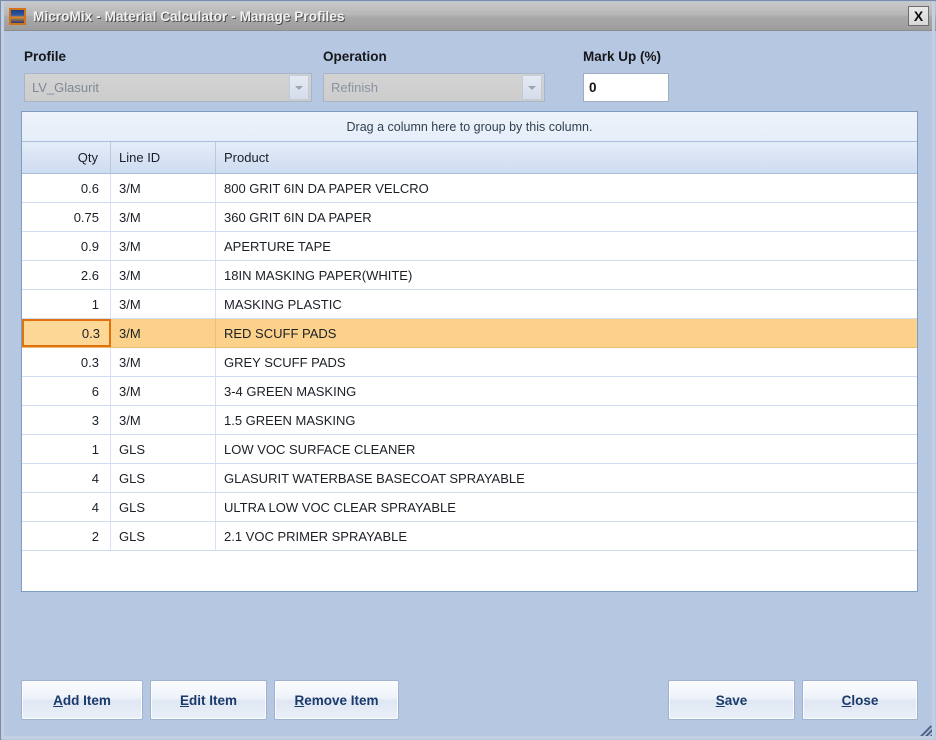 The height and width of the screenshot is (740, 936). I want to click on cell-product: RED SCUFF PADS, so click(566, 333).